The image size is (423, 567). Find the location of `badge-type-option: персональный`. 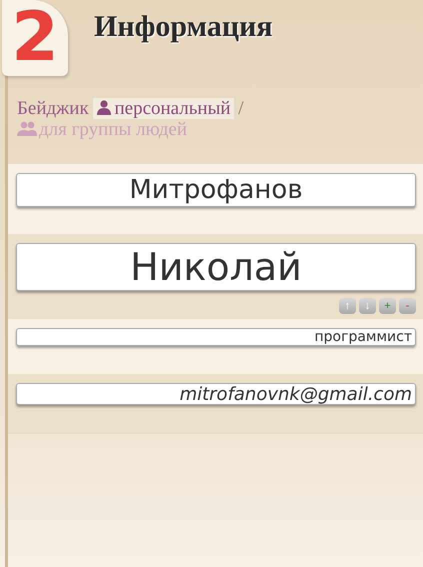

badge-type-option: персональный is located at coordinates (163, 108).